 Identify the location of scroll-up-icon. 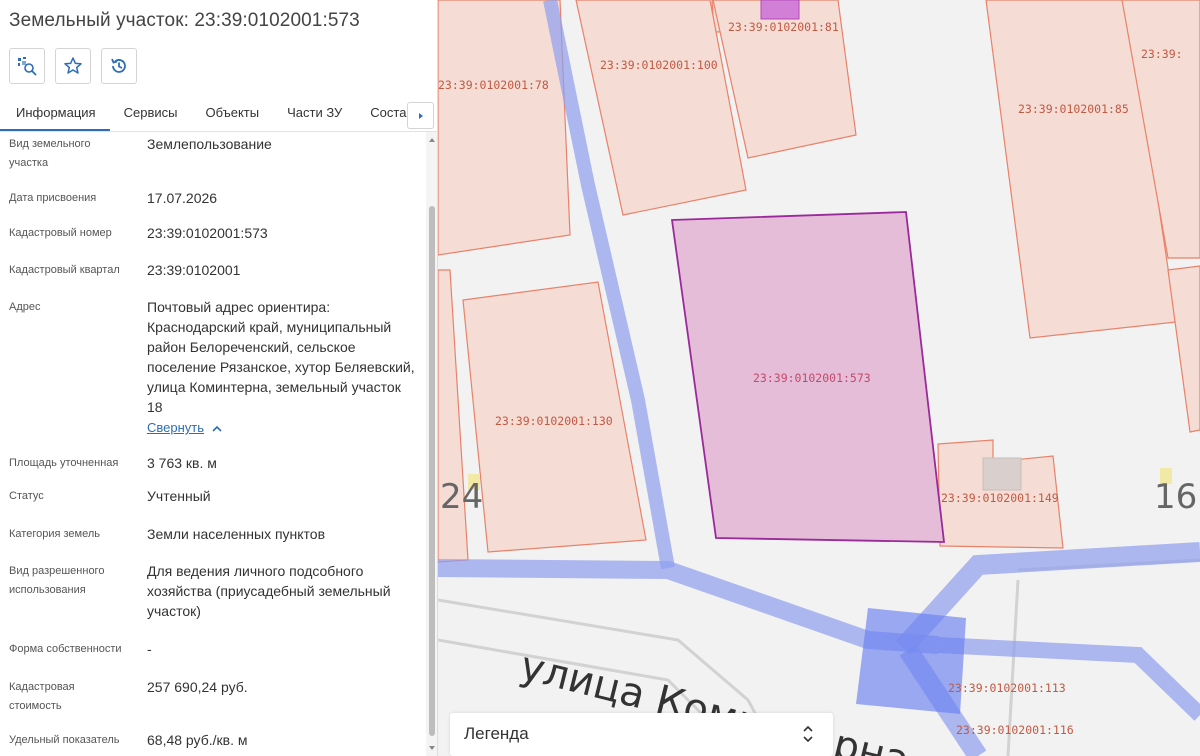
(432, 140).